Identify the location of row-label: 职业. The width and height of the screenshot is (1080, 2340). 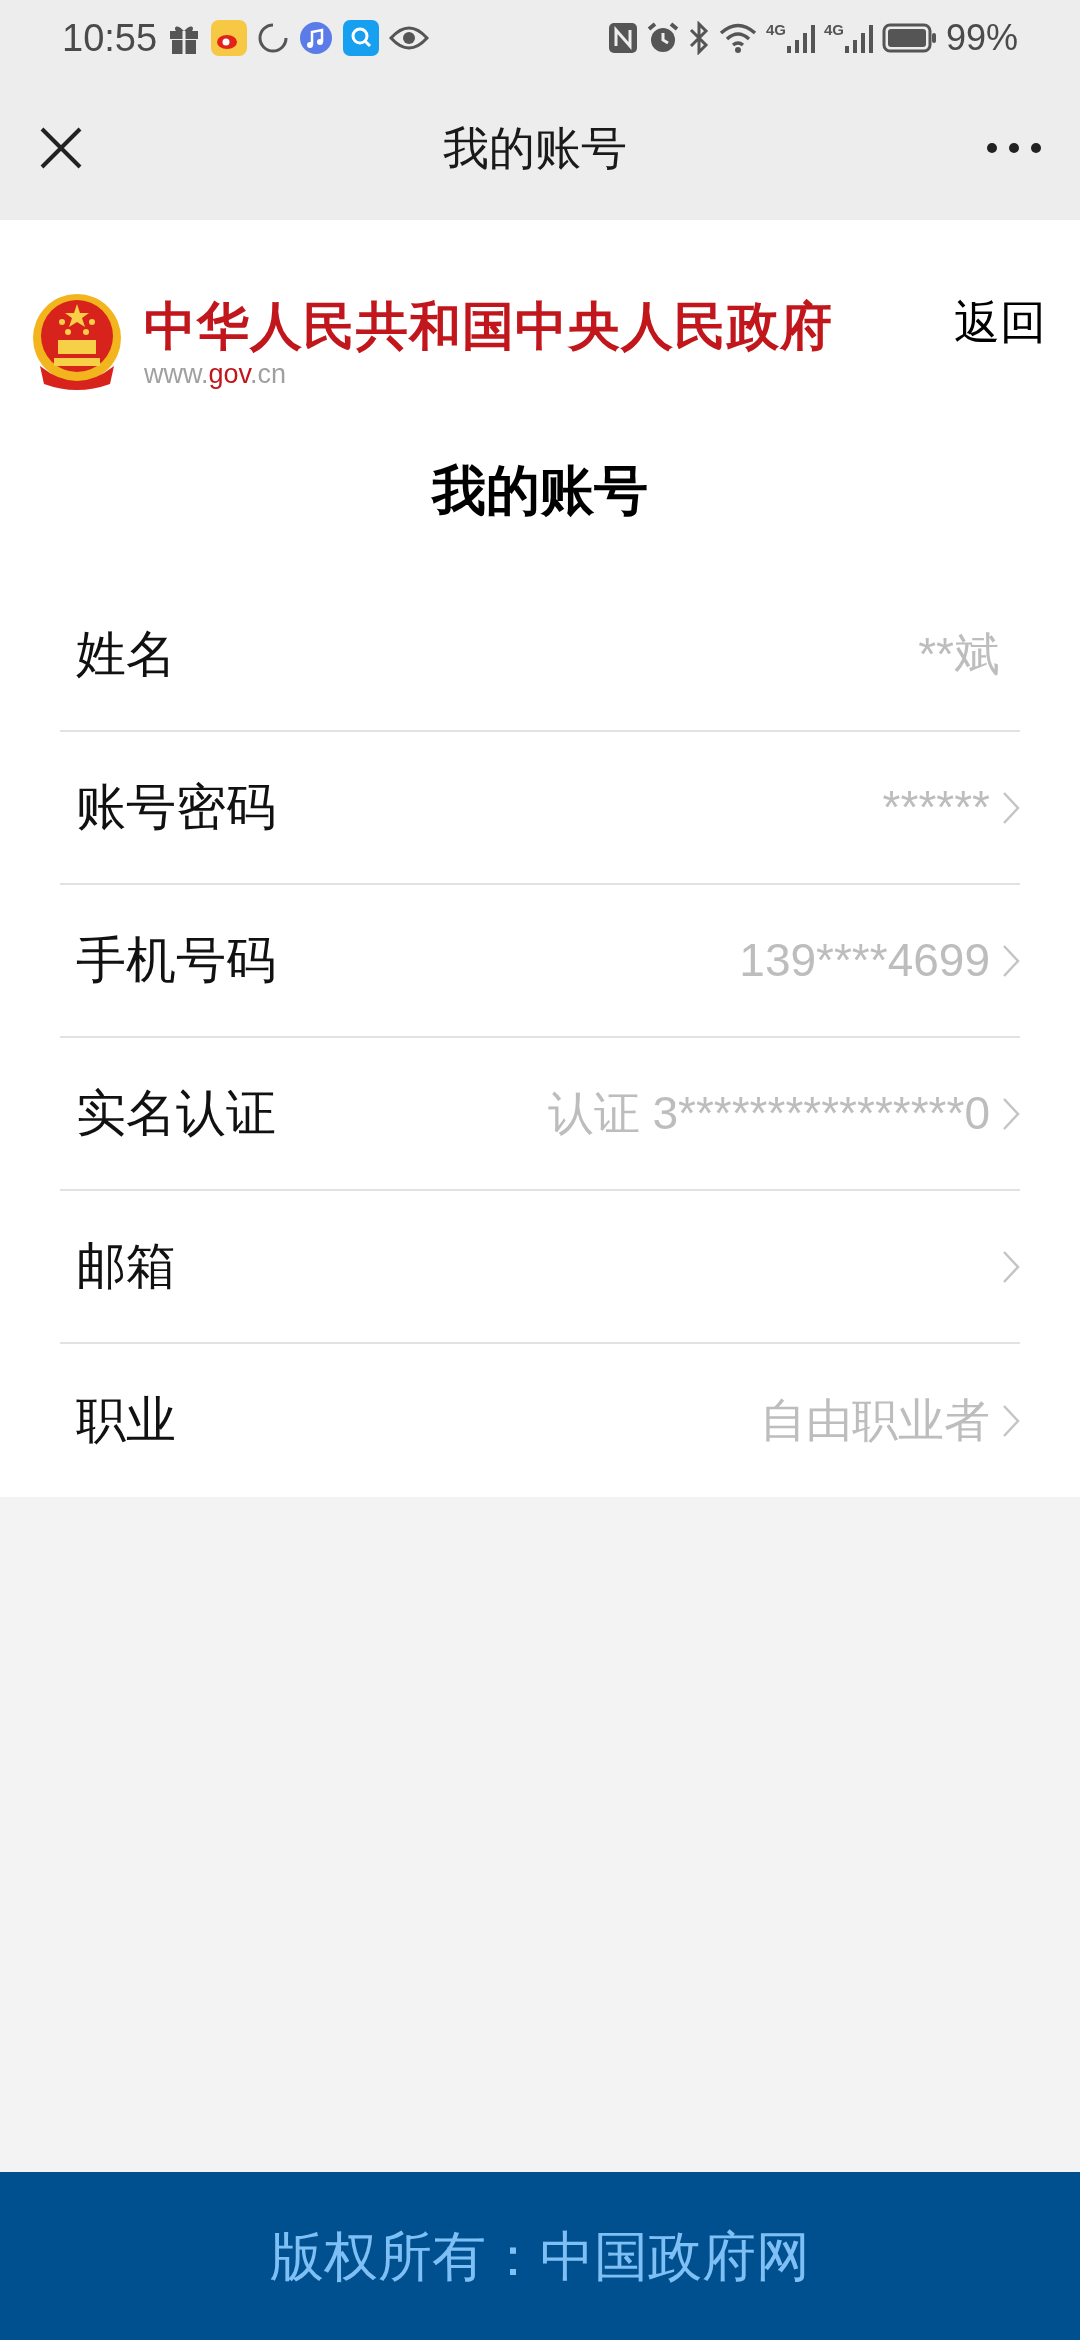
(126, 1420).